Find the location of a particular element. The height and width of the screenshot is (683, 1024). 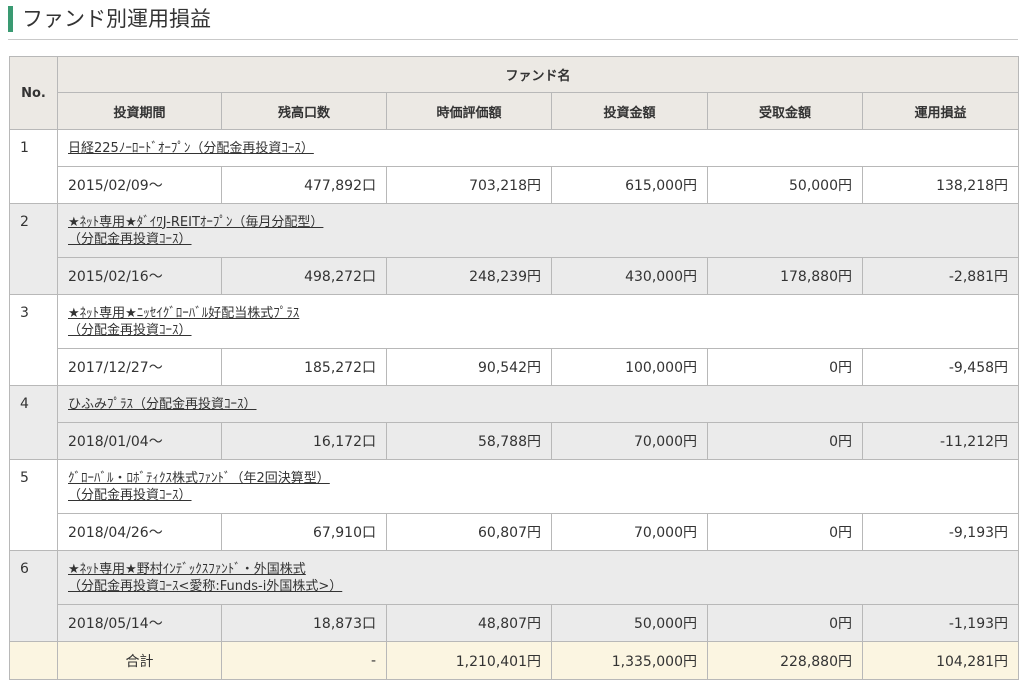

profit-cell: -11,212円 is located at coordinates (940, 441).